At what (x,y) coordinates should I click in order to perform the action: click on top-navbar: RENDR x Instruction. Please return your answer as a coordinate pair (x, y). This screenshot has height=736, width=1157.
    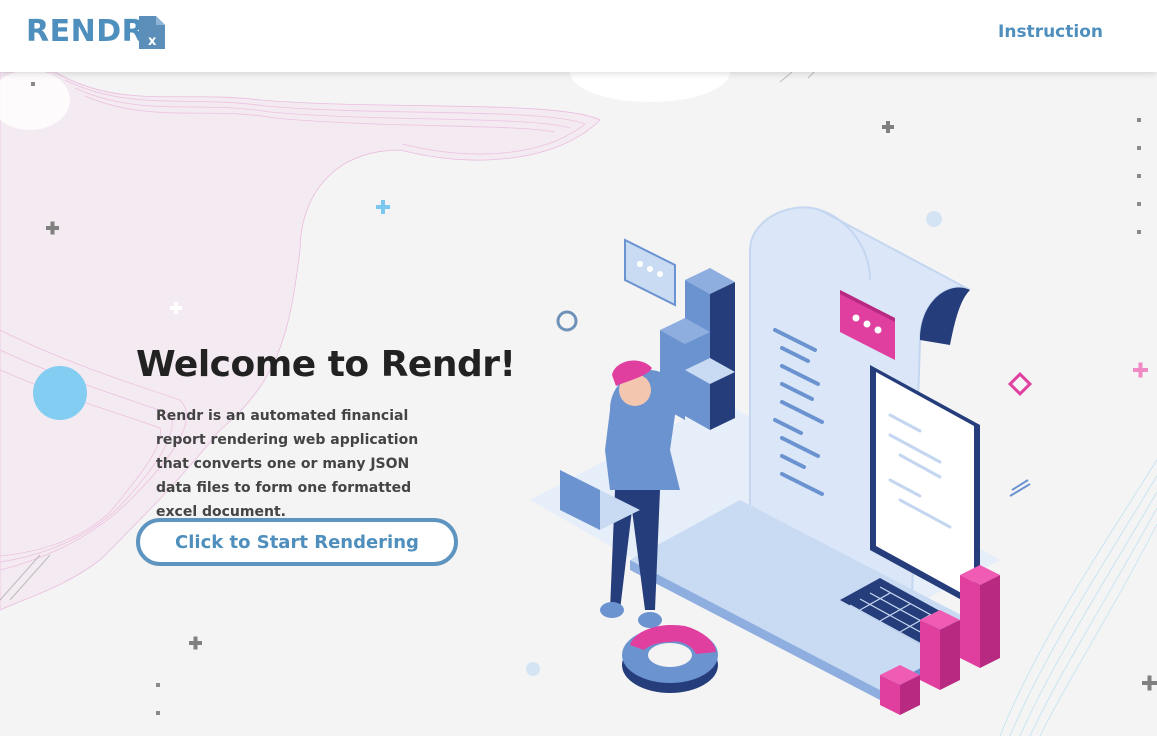
    Looking at the image, I should click on (578, 36).